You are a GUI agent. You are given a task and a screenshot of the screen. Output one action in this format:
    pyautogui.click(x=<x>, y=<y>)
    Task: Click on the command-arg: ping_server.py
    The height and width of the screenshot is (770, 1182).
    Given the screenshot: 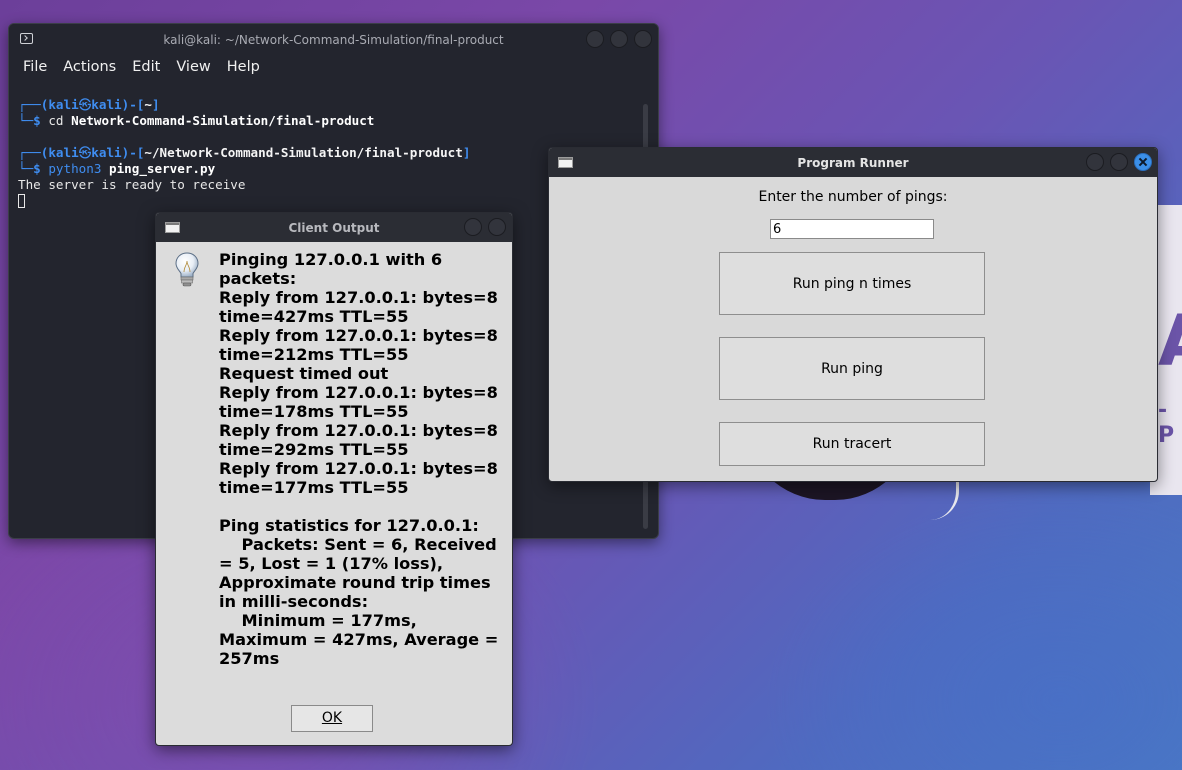 What is the action you would take?
    pyautogui.click(x=162, y=168)
    